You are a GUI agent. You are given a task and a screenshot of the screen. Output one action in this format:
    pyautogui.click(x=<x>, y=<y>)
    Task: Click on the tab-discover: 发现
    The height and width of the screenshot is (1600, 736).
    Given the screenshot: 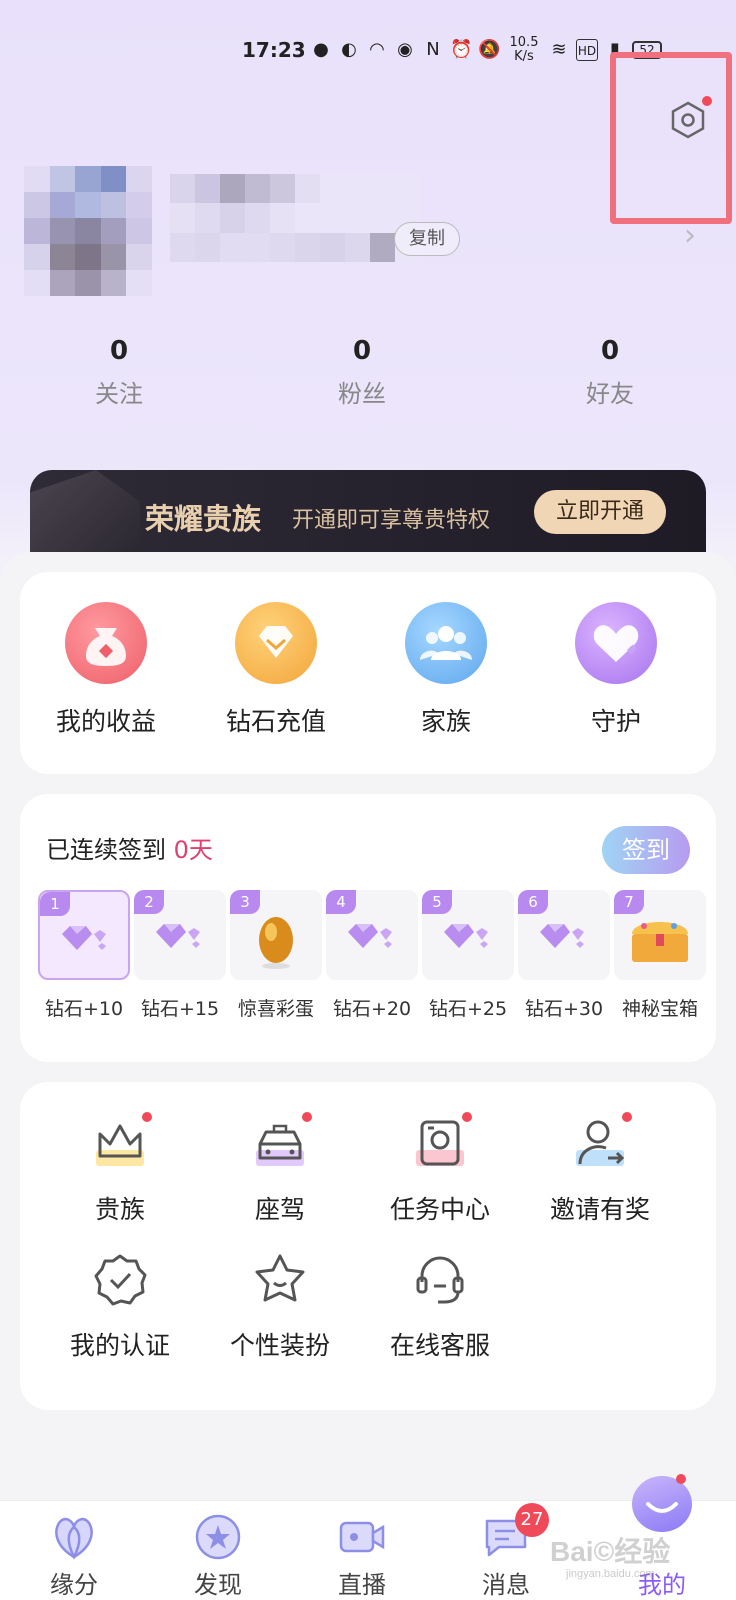 What is the action you would take?
    pyautogui.click(x=218, y=1556)
    